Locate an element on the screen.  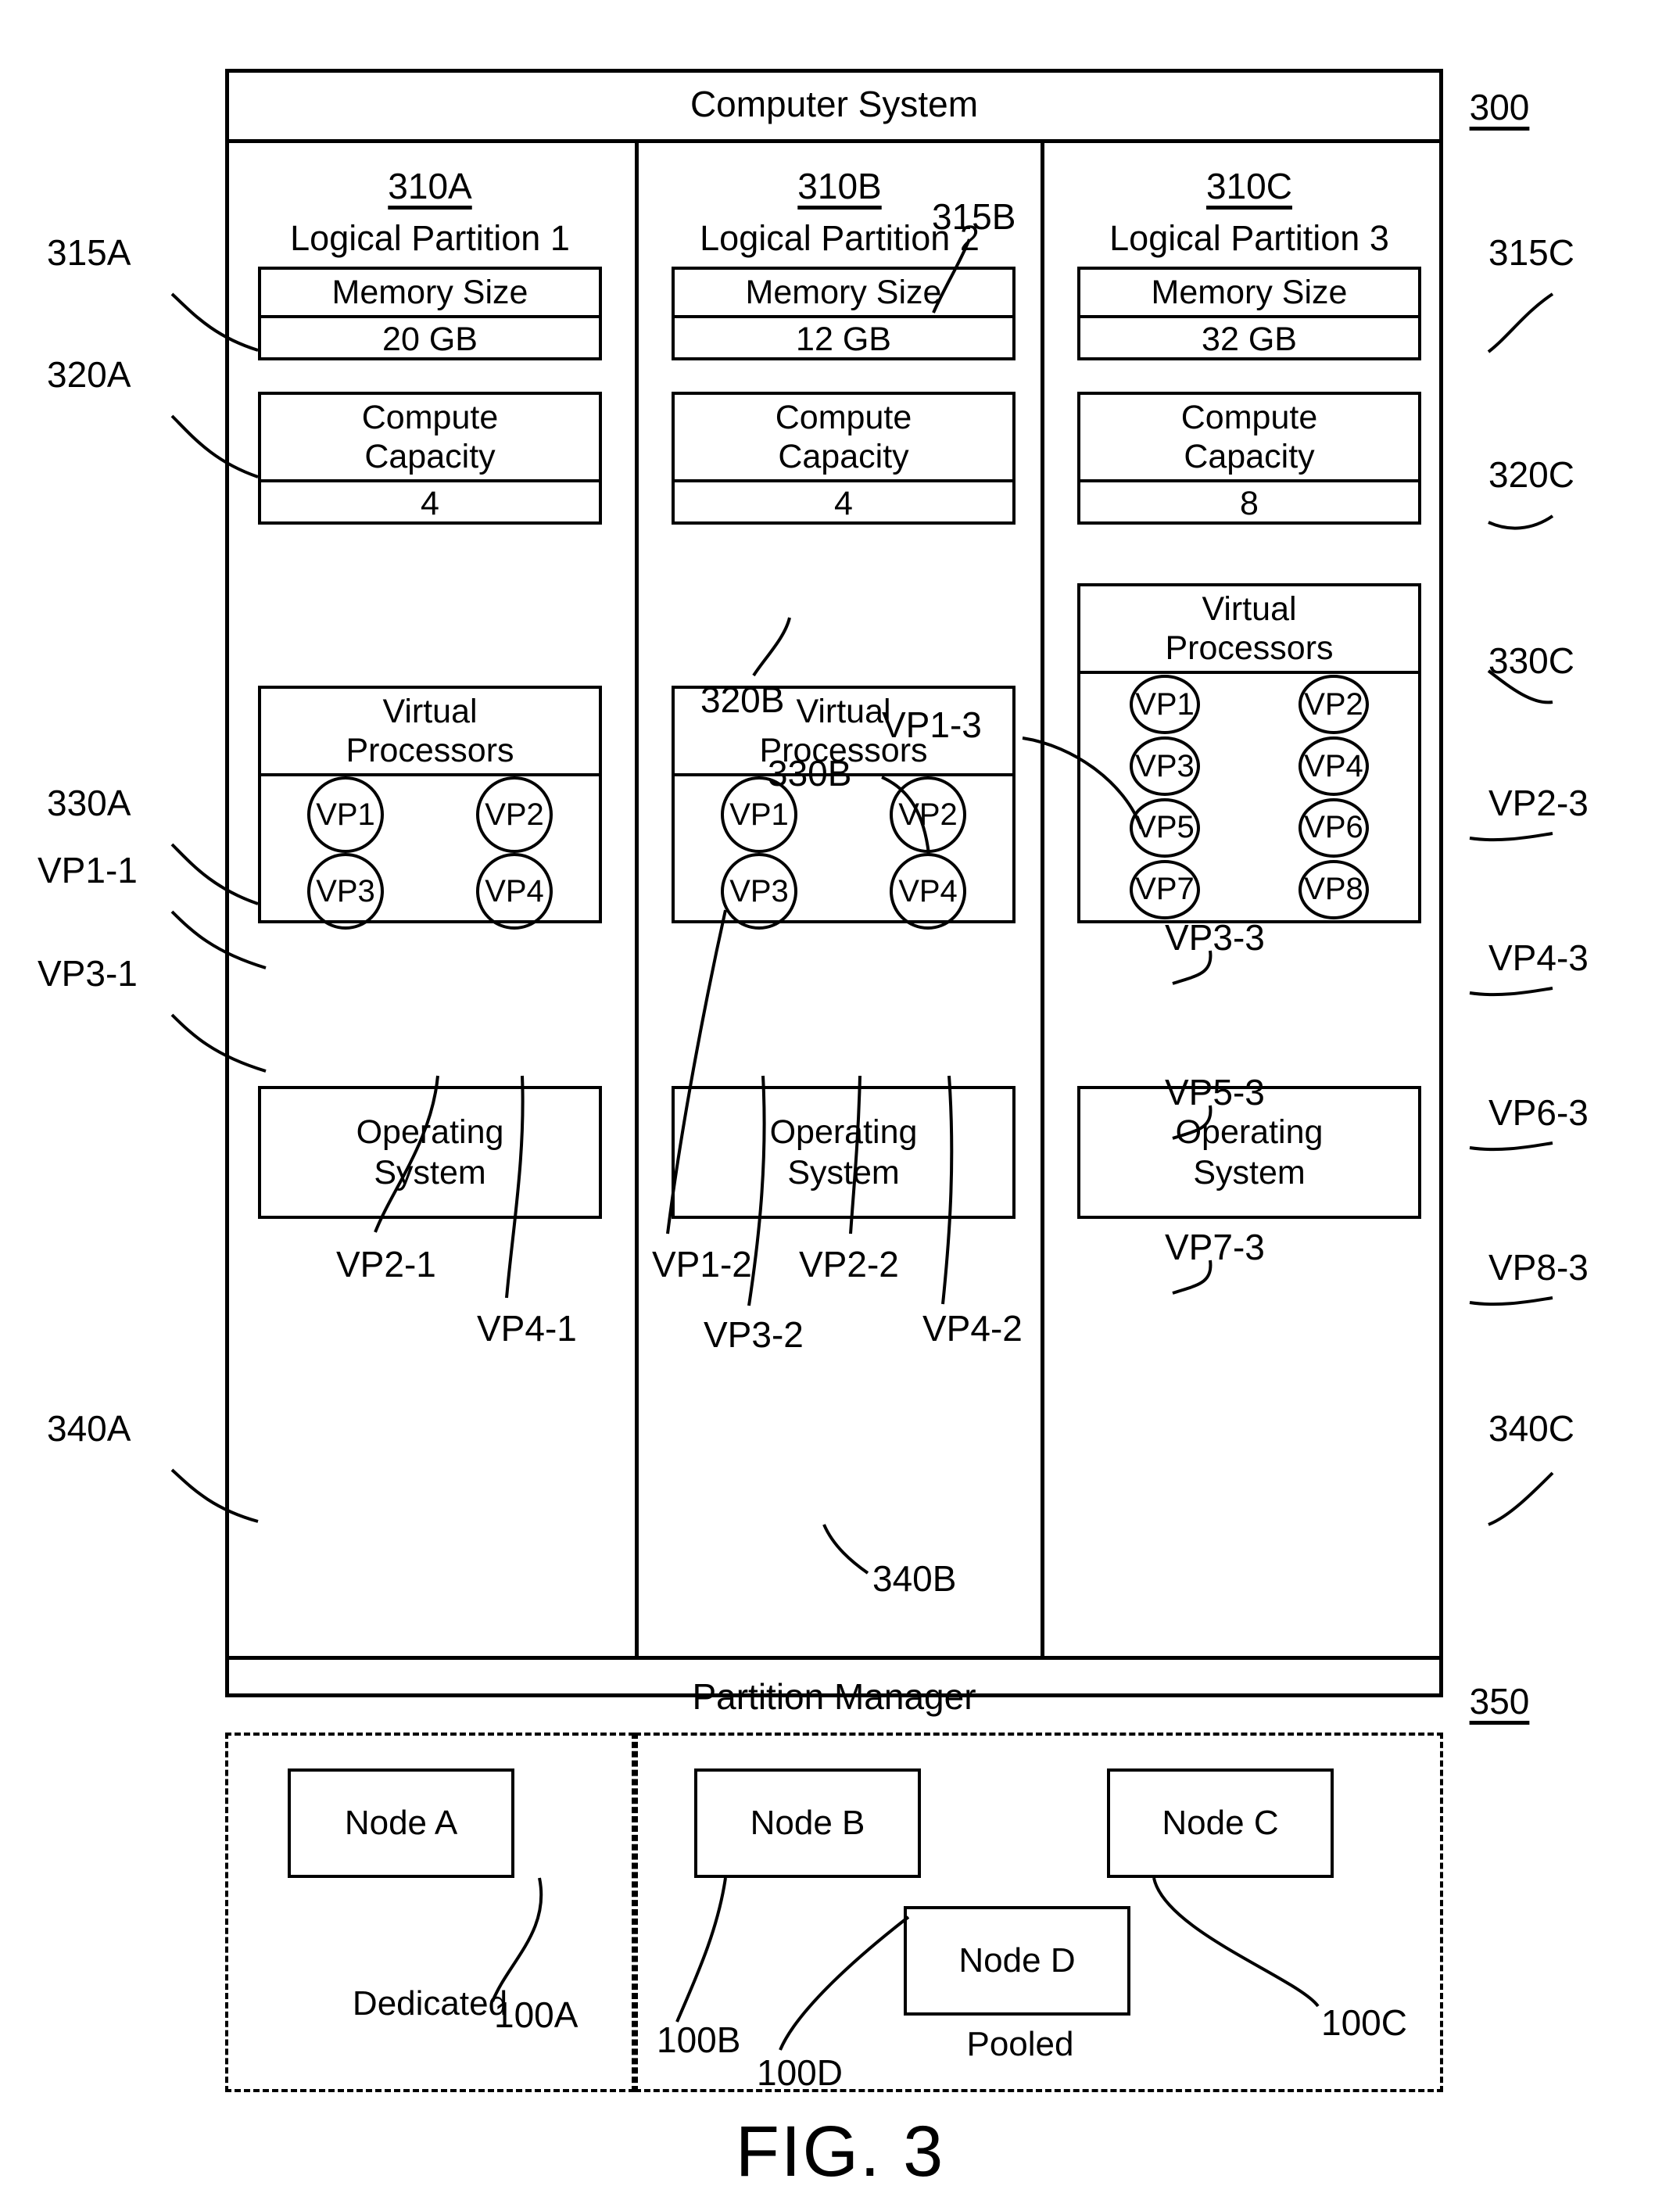
partition-2-capacity-label-line2: Capacity is located at coordinates (843, 456).